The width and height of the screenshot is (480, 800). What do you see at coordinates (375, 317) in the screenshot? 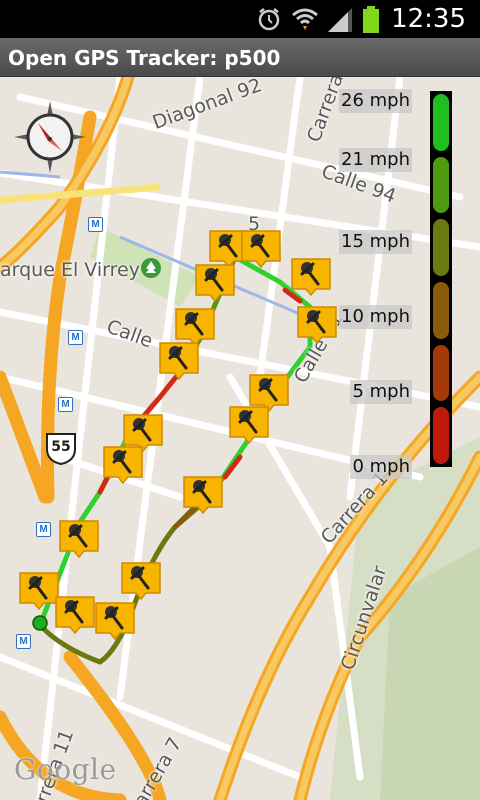
I see `legend-label-10: 10 mph` at bounding box center [375, 317].